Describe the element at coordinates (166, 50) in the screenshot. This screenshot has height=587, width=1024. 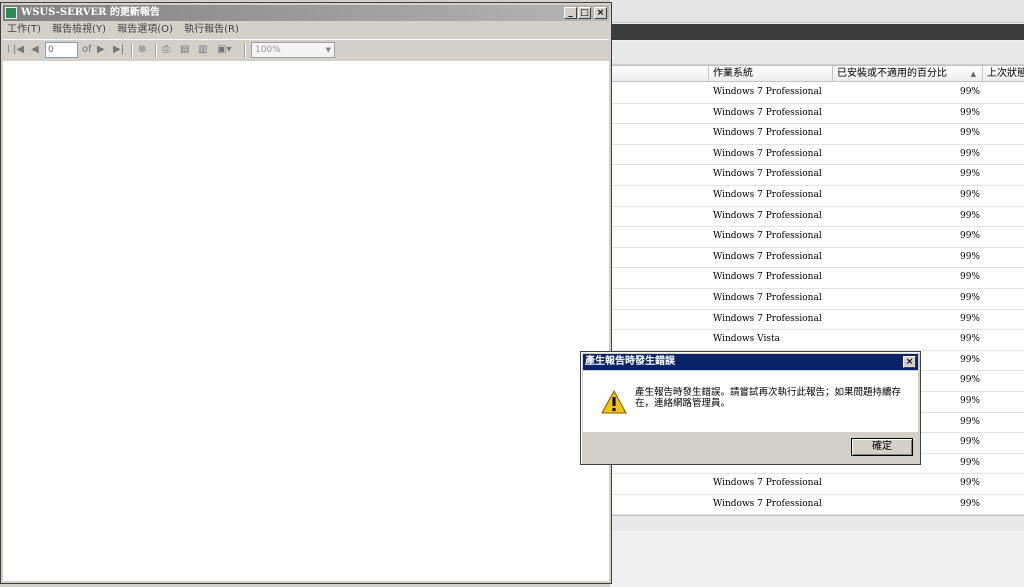
I see `print-icon: ⎙` at that location.